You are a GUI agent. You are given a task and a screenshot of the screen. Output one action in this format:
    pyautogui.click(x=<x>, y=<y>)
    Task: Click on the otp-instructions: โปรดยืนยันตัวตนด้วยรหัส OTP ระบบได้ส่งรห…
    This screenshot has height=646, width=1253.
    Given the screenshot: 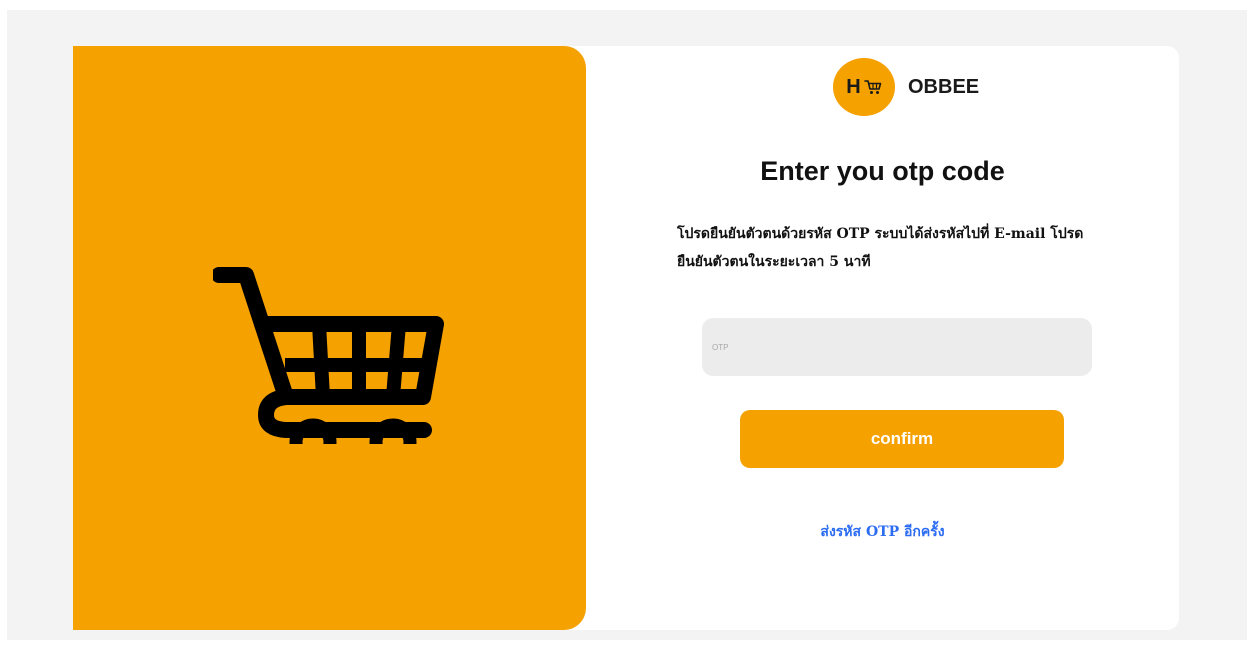 What is the action you would take?
    pyautogui.click(x=880, y=248)
    